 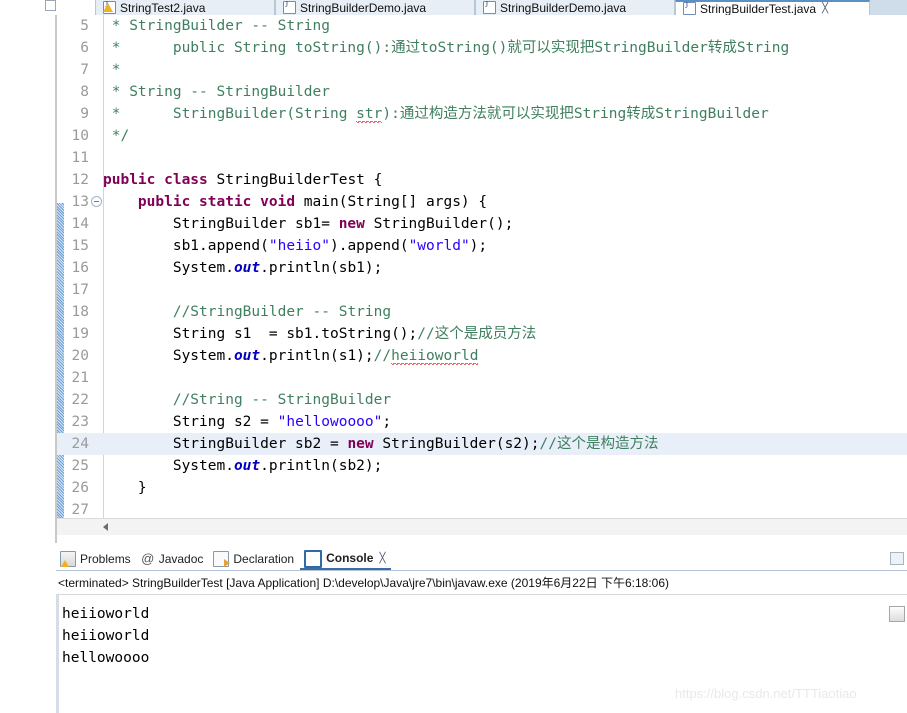 What do you see at coordinates (482, 488) in the screenshot?
I see `code-line: 26 }` at bounding box center [482, 488].